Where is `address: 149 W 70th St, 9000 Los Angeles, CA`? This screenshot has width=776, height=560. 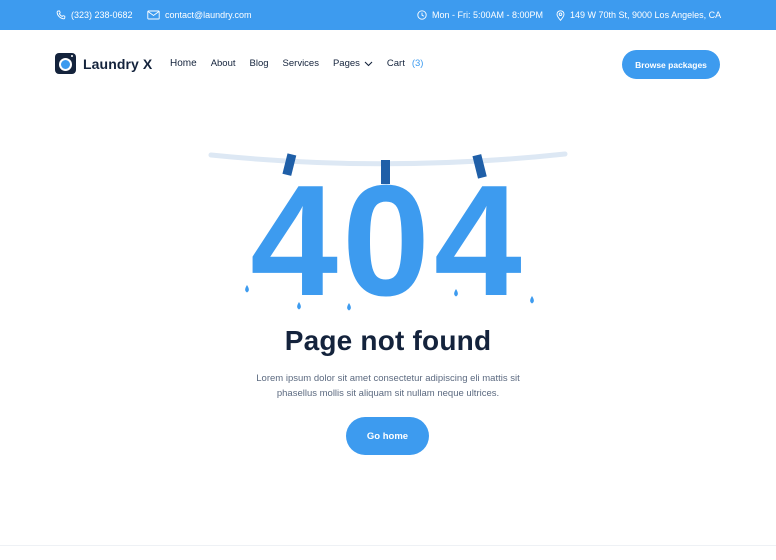
address: 149 W 70th St, 9000 Los Angeles, CA is located at coordinates (638, 15).